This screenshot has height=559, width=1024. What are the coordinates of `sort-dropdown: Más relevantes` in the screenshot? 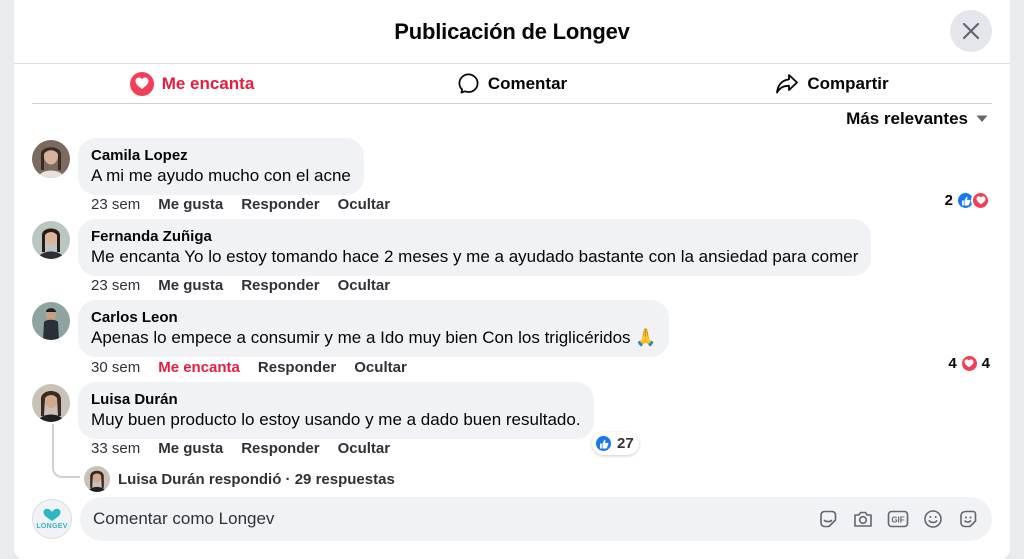 It's located at (917, 119).